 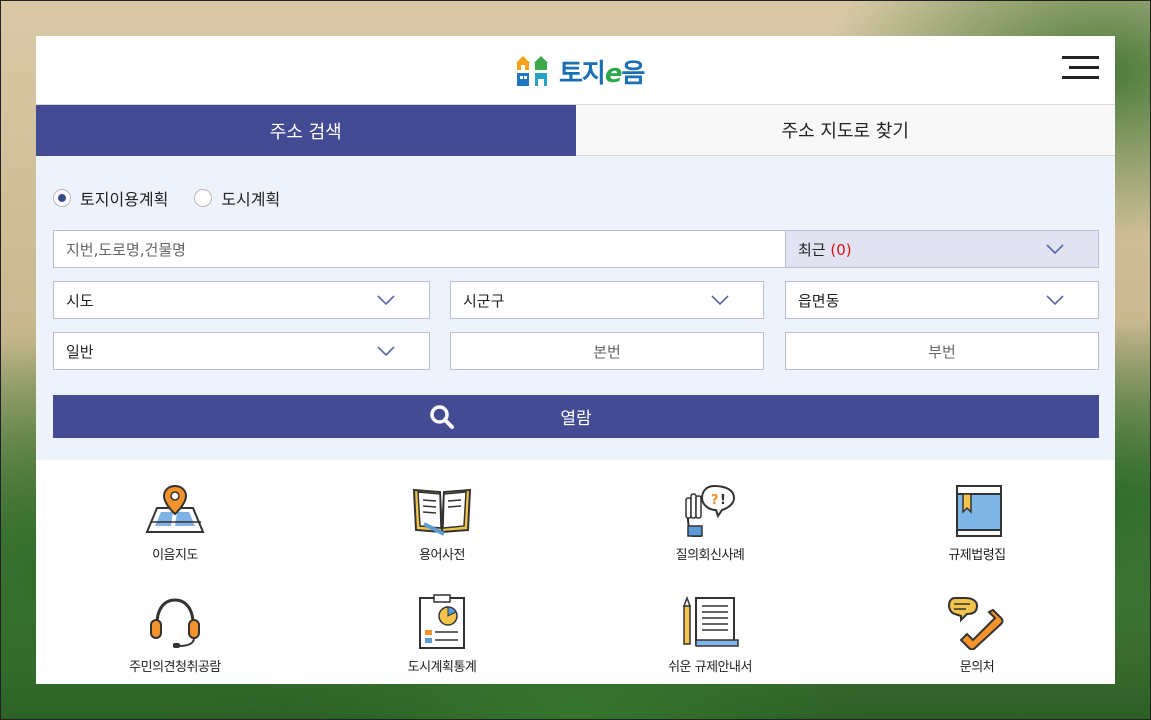 I want to click on menu-label: 쉬운 규제안내서, so click(x=710, y=667).